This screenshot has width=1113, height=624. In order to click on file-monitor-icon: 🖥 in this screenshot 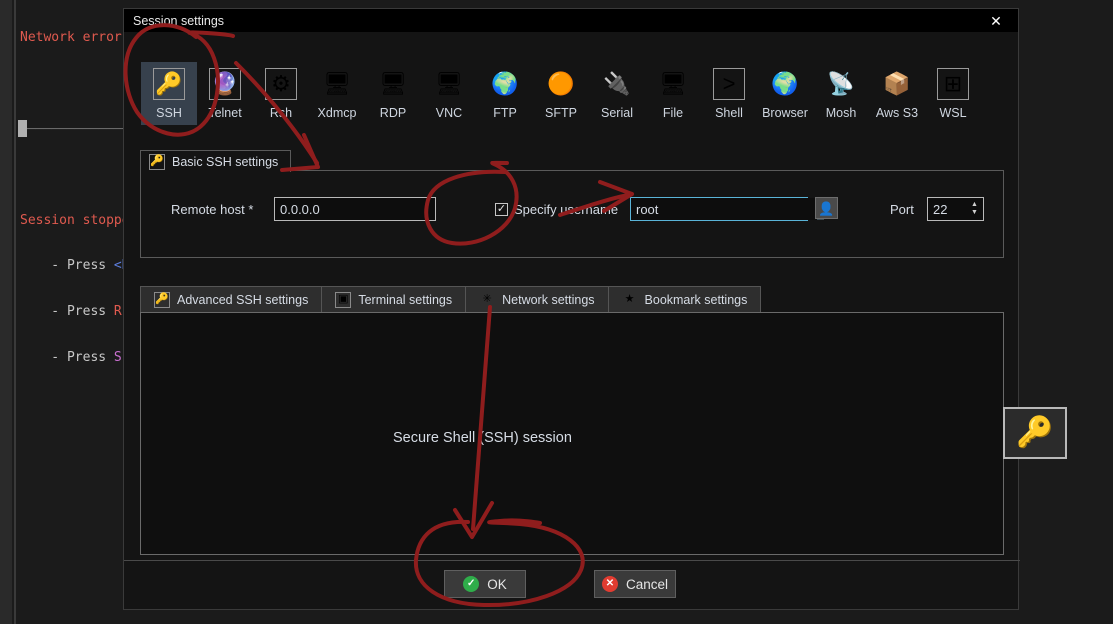, I will do `click(673, 83)`.